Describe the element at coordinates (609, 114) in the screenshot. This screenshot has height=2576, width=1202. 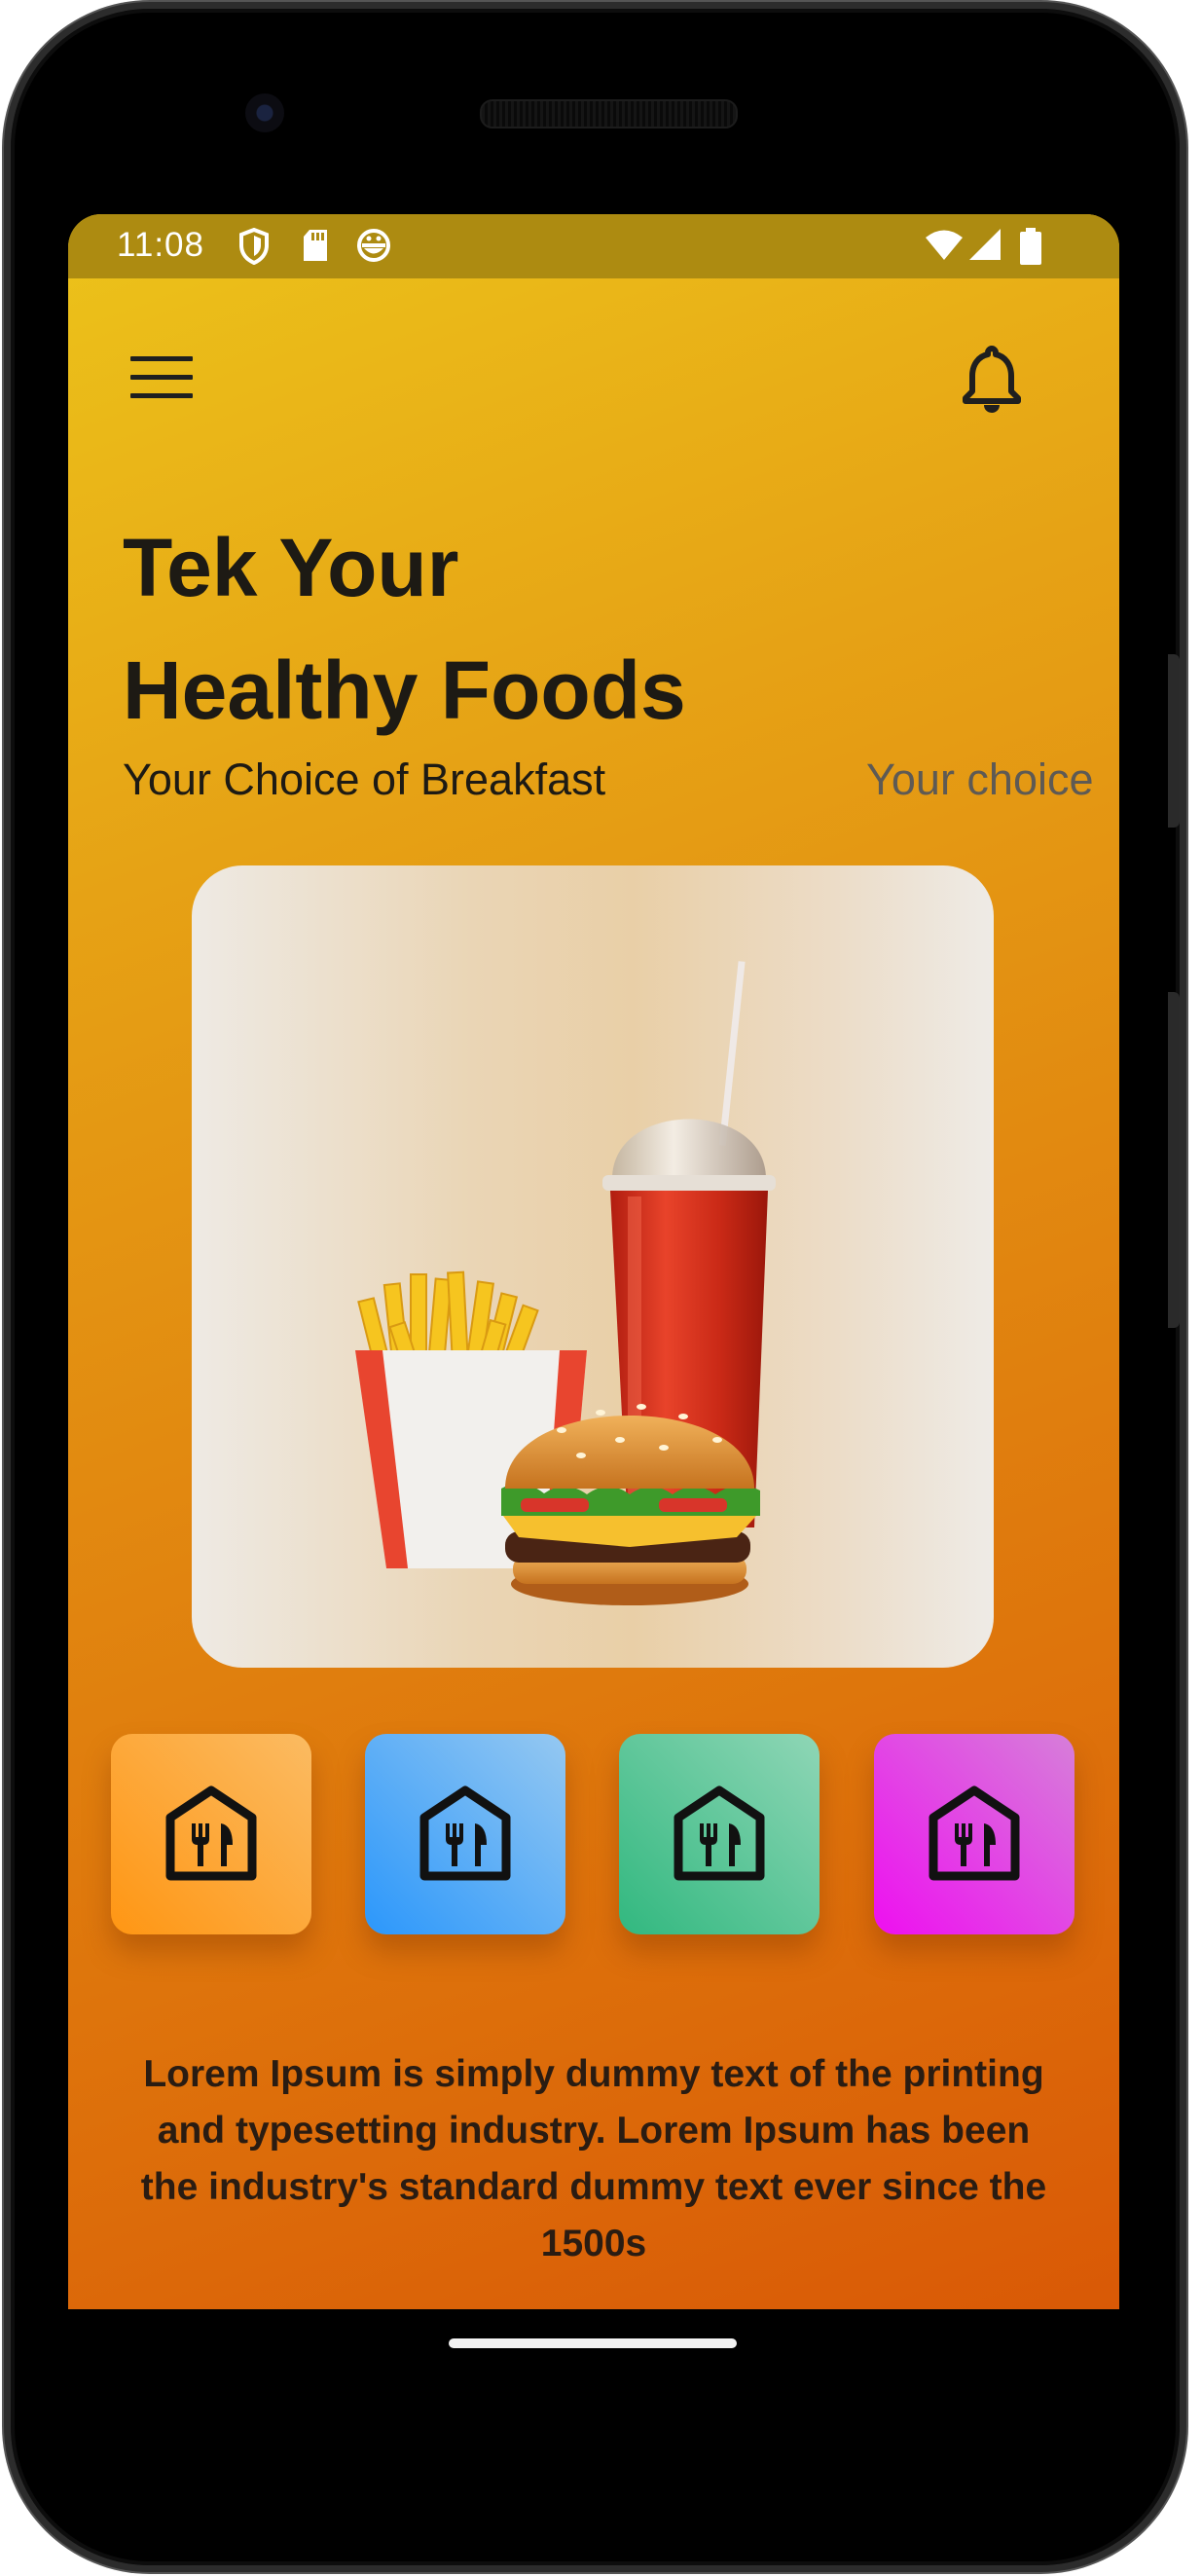
I see `earpiece-speaker` at that location.